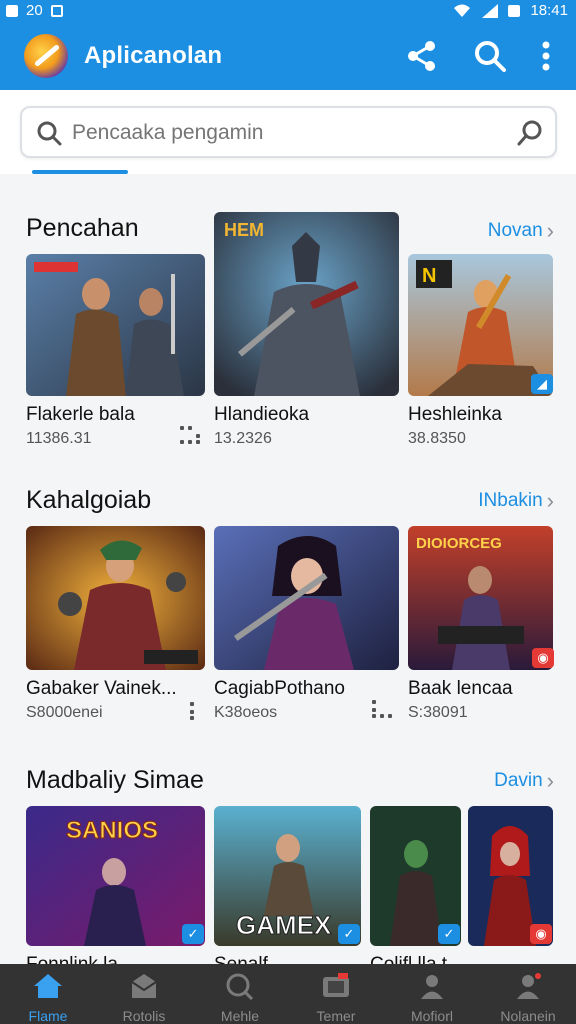  Describe the element at coordinates (59, 438) in the screenshot. I see `game-meta: 11386.31` at that location.